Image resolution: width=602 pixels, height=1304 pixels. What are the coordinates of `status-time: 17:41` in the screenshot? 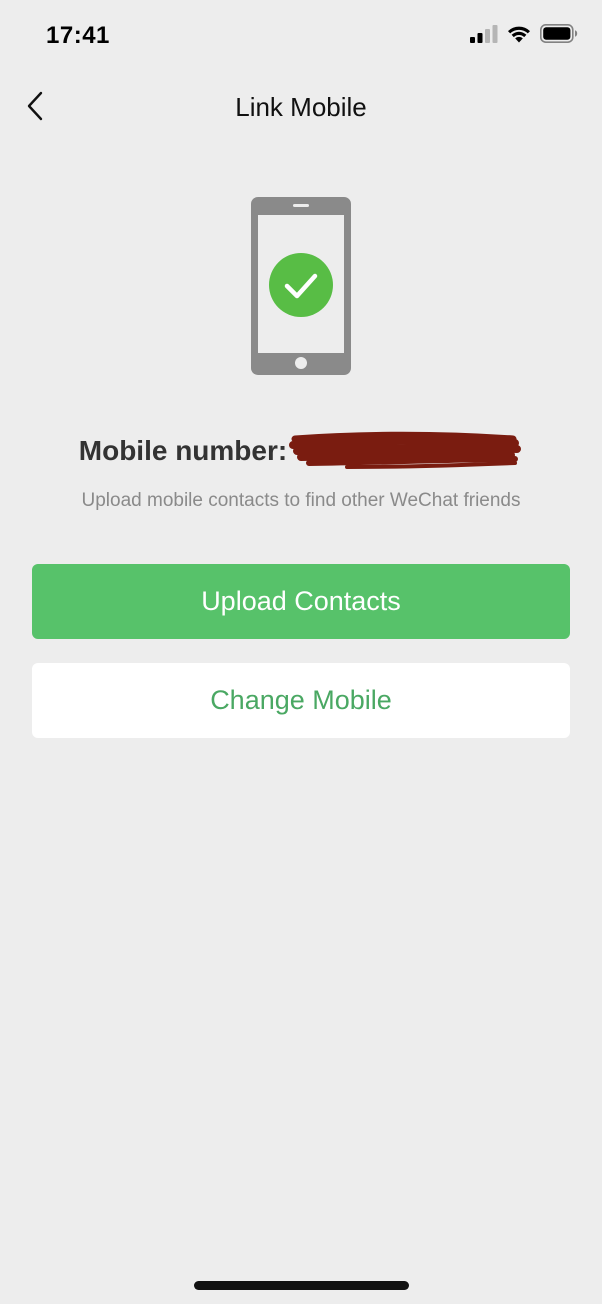 It's located at (78, 35).